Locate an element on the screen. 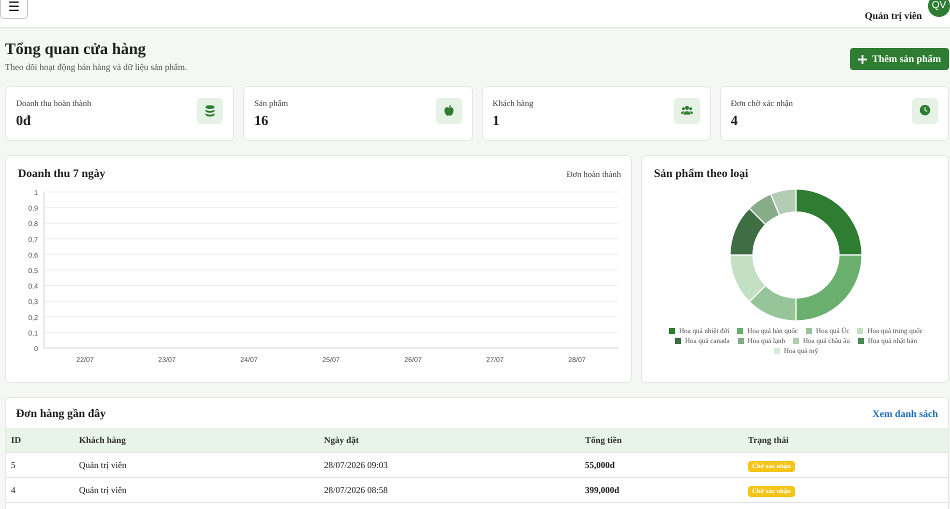 Image resolution: width=950 pixels, height=509 pixels. table-cell-text: 5 is located at coordinates (13, 465).